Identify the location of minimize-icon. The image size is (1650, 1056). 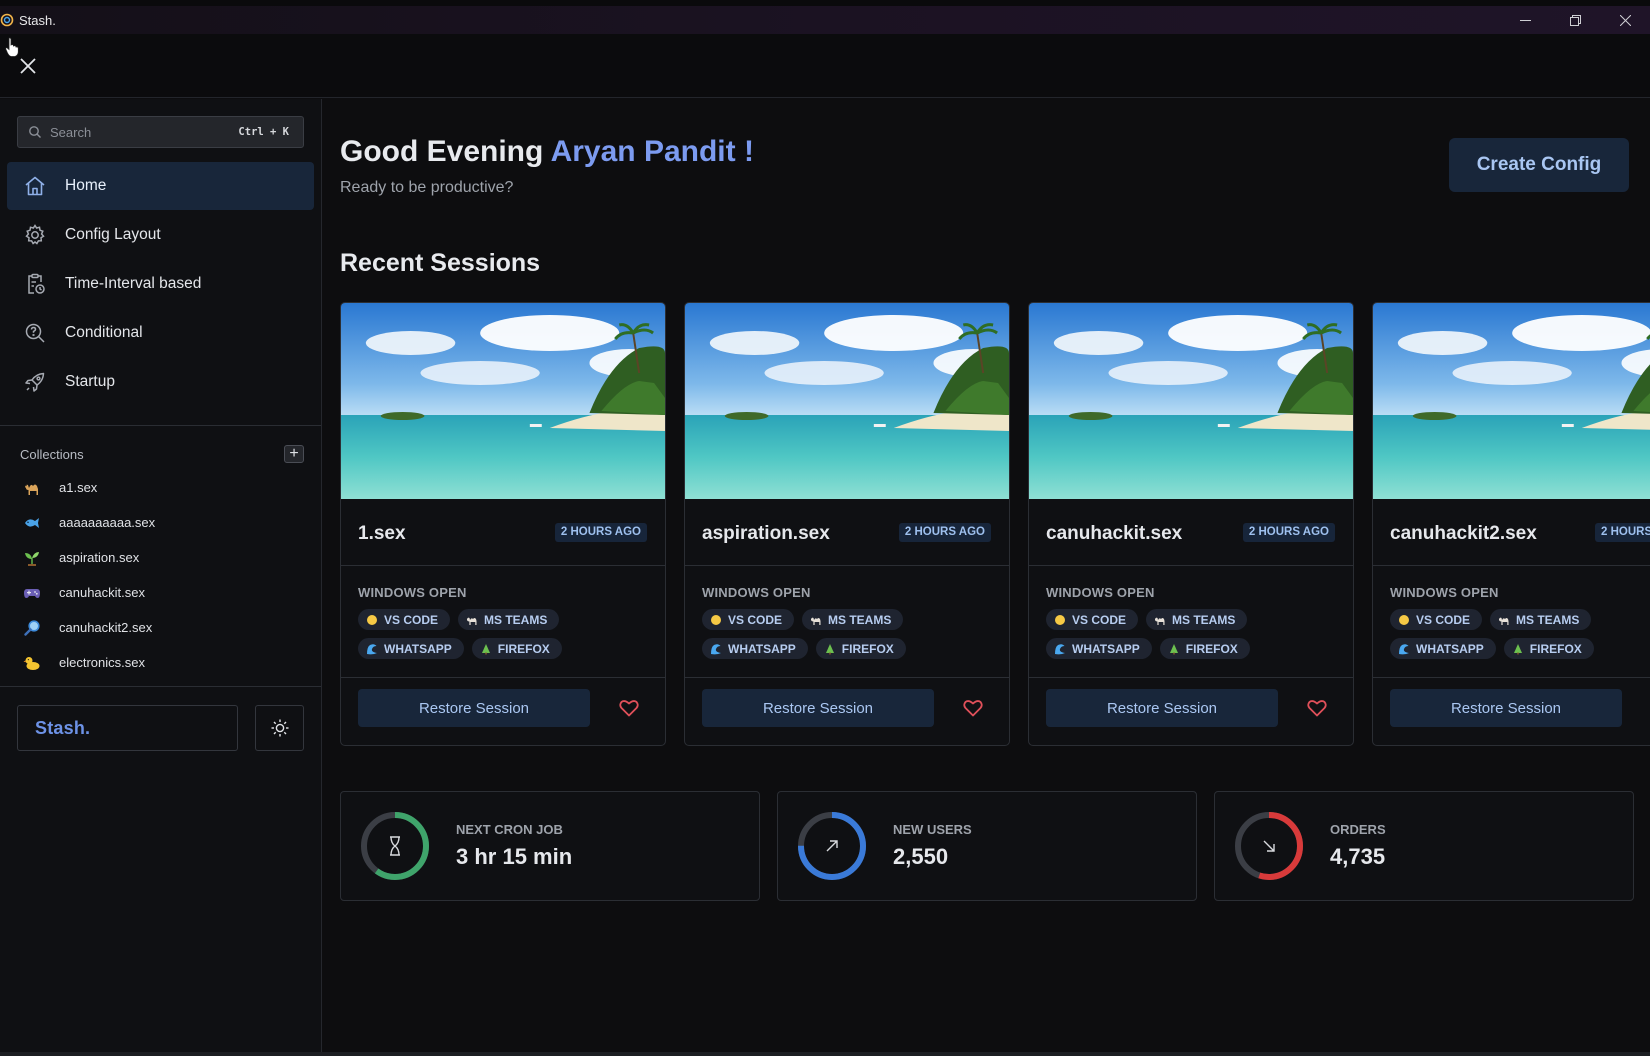
(1525, 20).